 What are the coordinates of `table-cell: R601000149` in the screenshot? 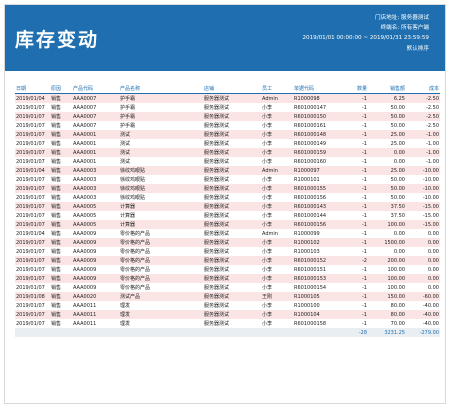 It's located at (318, 143).